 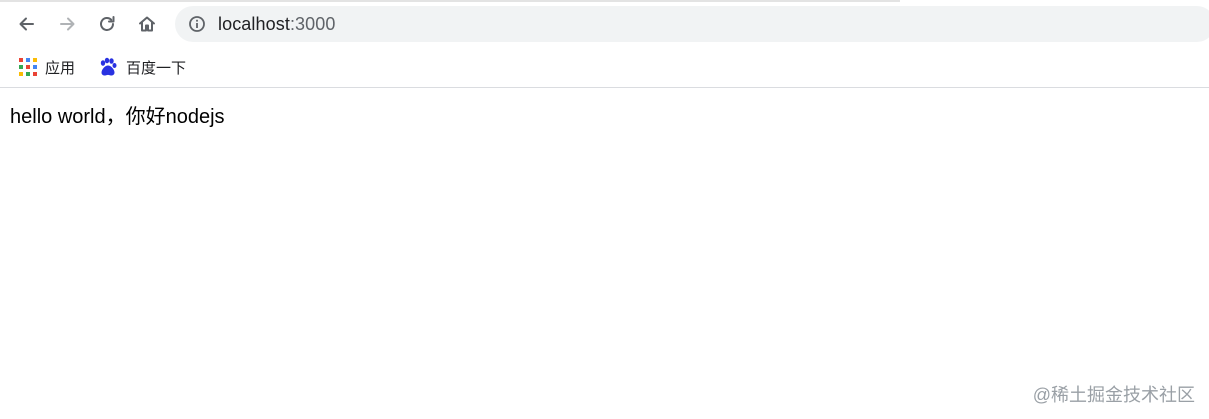 I want to click on watermark: @稀土掘金技术社区, so click(x=1113, y=395).